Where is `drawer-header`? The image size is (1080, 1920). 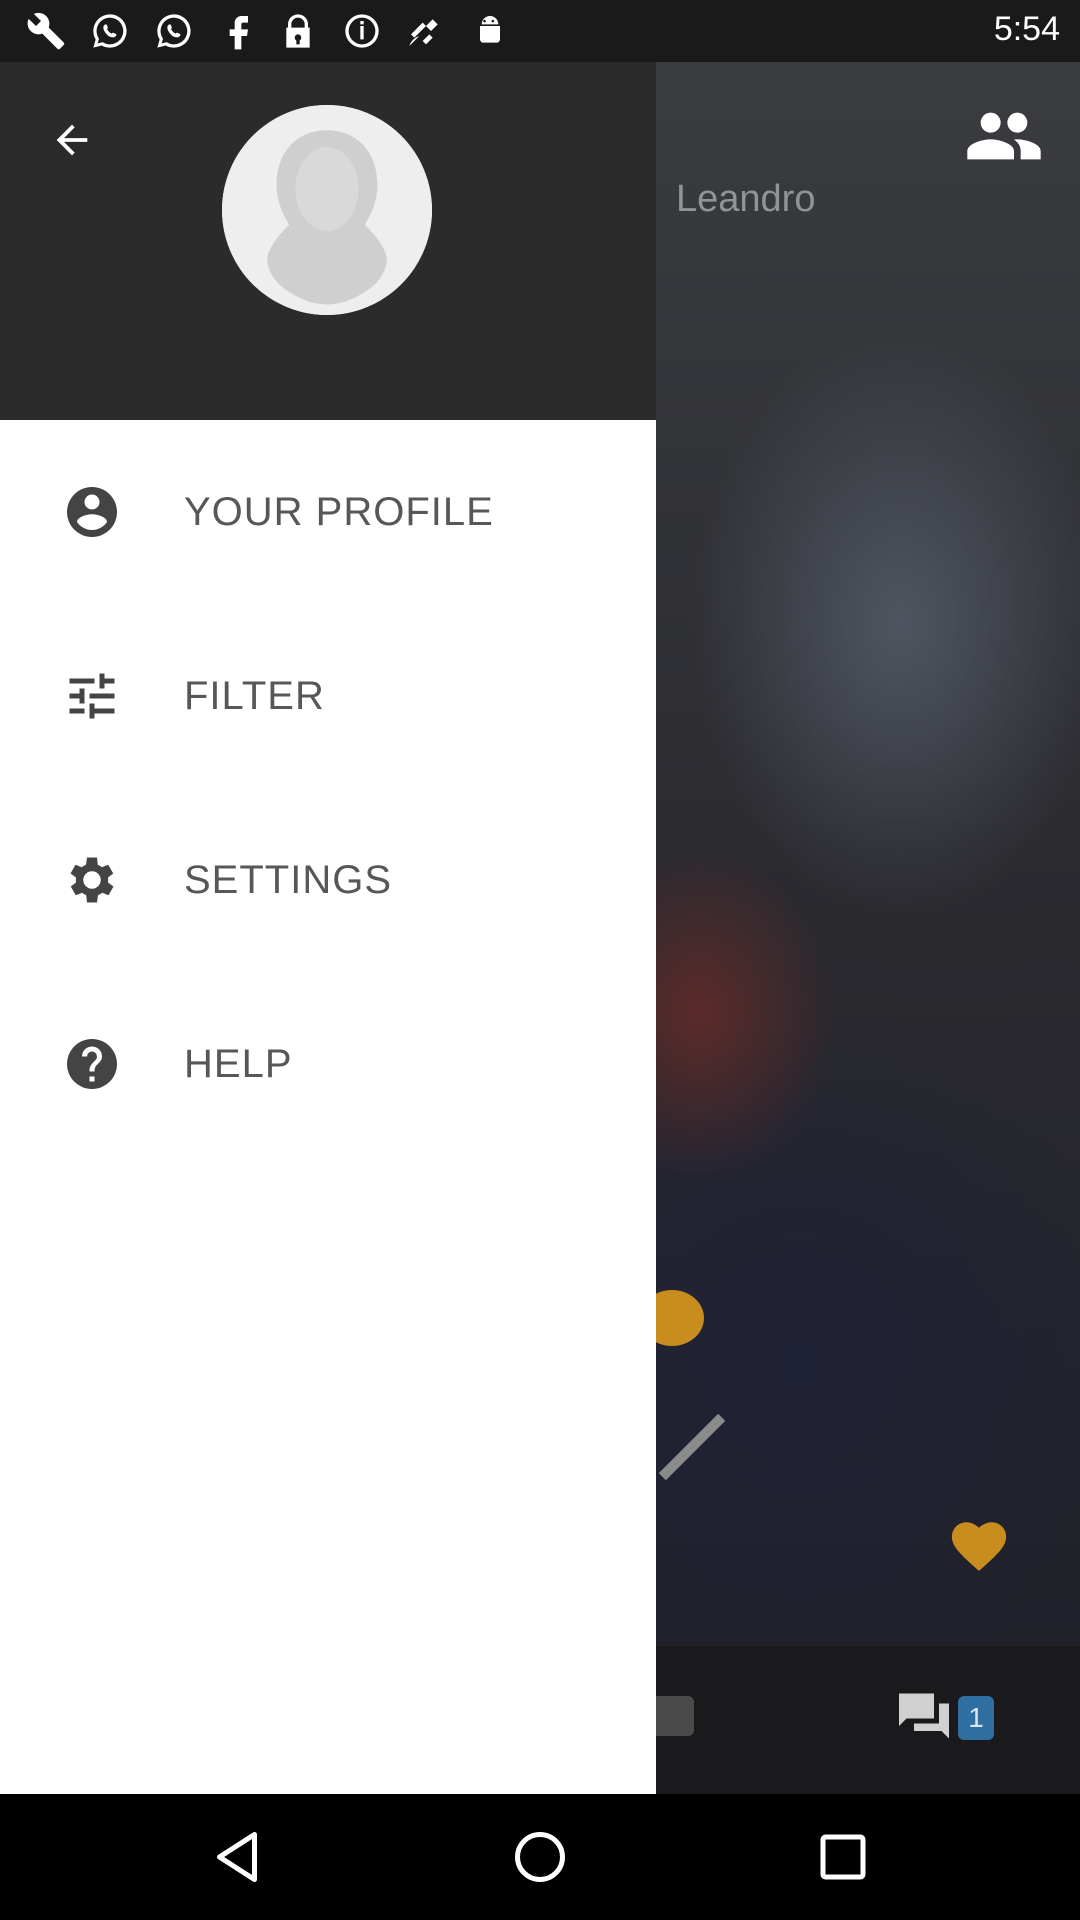
drawer-header is located at coordinates (328, 241).